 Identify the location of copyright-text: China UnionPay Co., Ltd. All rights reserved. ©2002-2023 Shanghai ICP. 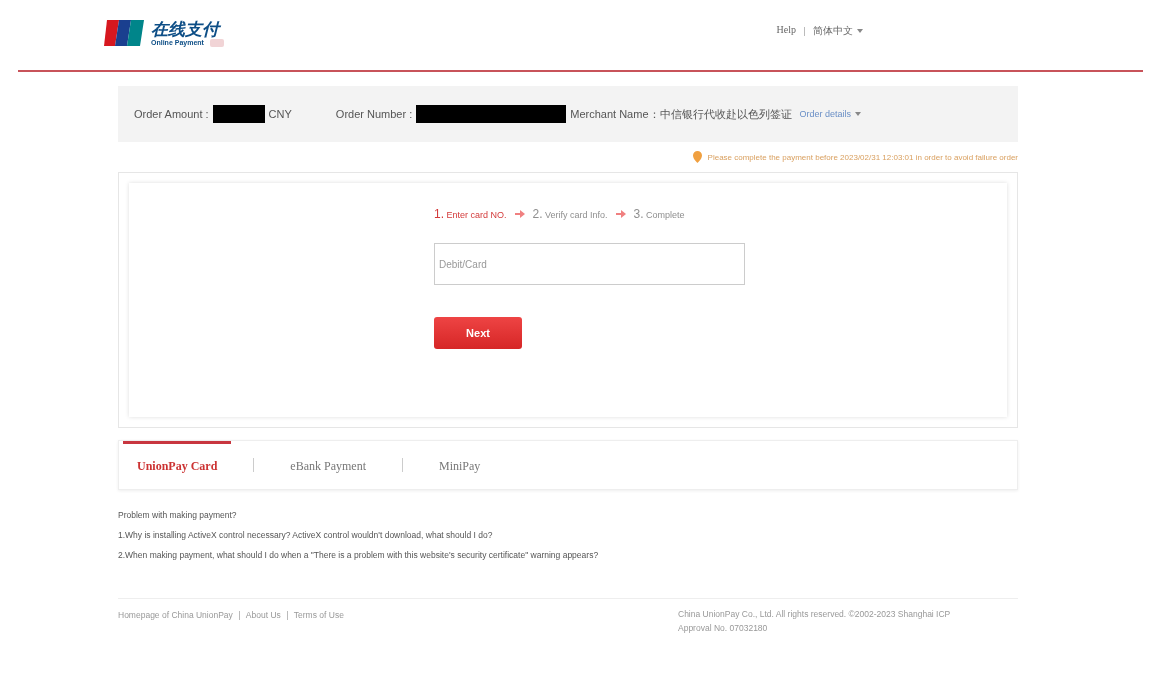
(815, 614).